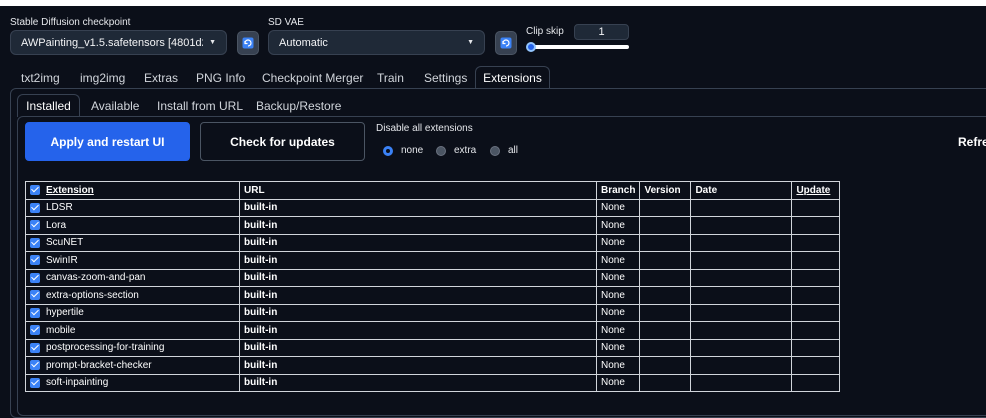 The height and width of the screenshot is (418, 986). Describe the element at coordinates (578, 47) in the screenshot. I see `clip-skip-slider` at that location.